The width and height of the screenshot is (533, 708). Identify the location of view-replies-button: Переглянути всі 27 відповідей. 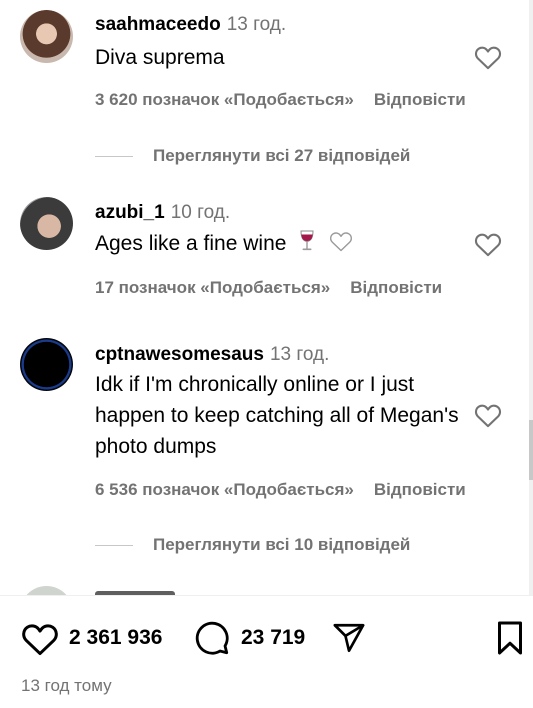
(252, 156).